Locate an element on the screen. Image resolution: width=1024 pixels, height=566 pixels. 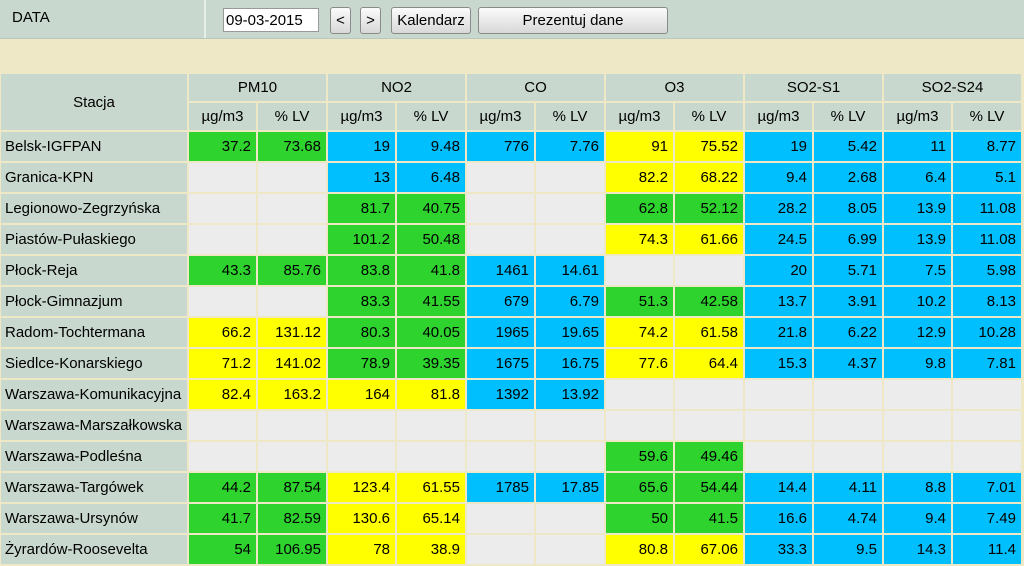
limit-percent-cell: 7.81 is located at coordinates (987, 363).